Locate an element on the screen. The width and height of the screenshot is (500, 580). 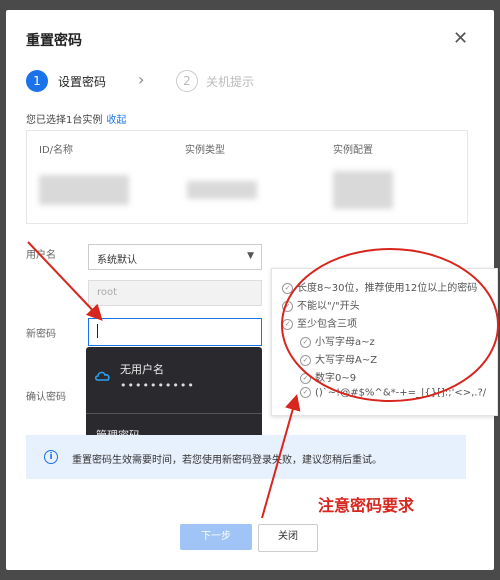
blurred-cell-id is located at coordinates (84, 190).